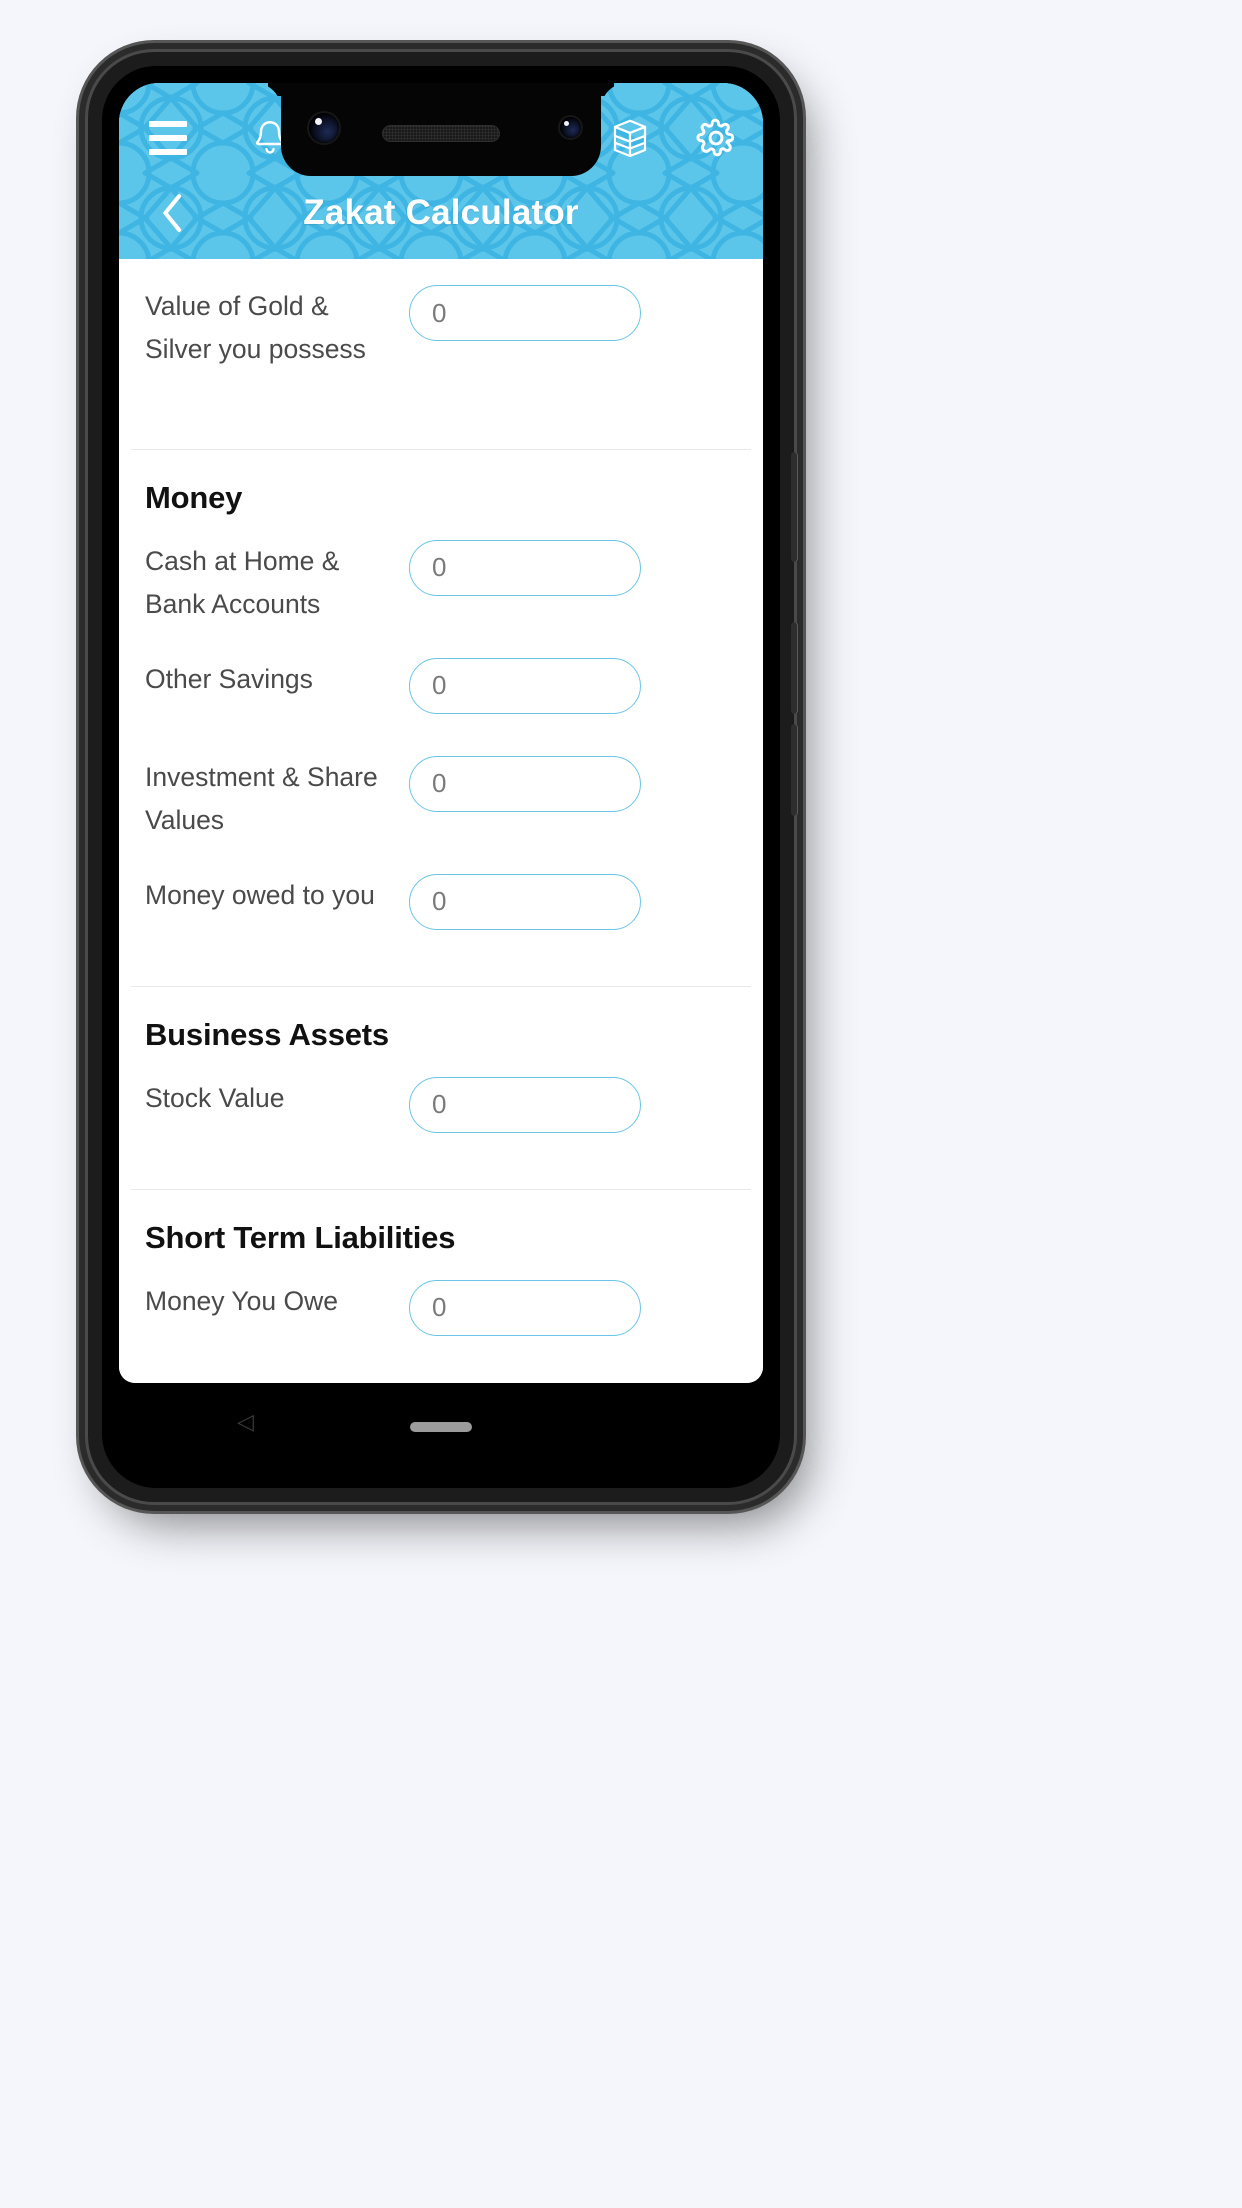 This screenshot has height=2208, width=1242. Describe the element at coordinates (716, 138) in the screenshot. I see `gear-icon` at that location.